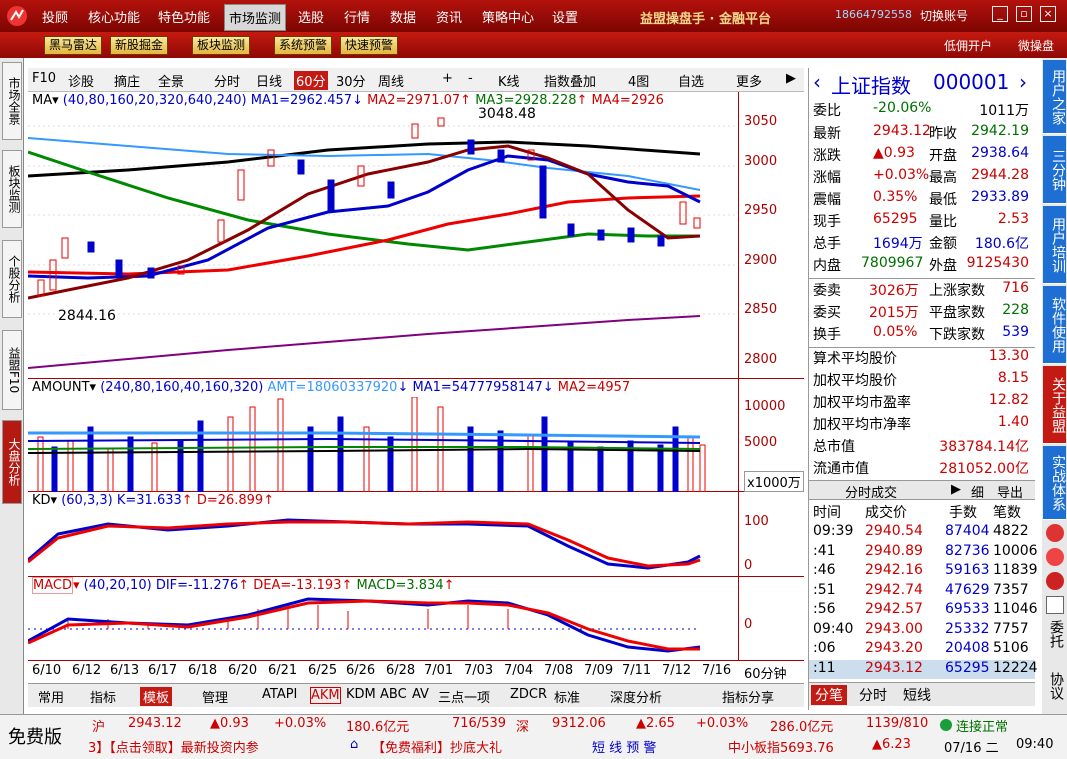 The height and width of the screenshot is (759, 1067). I want to click on service-icon, so click(1055, 581).